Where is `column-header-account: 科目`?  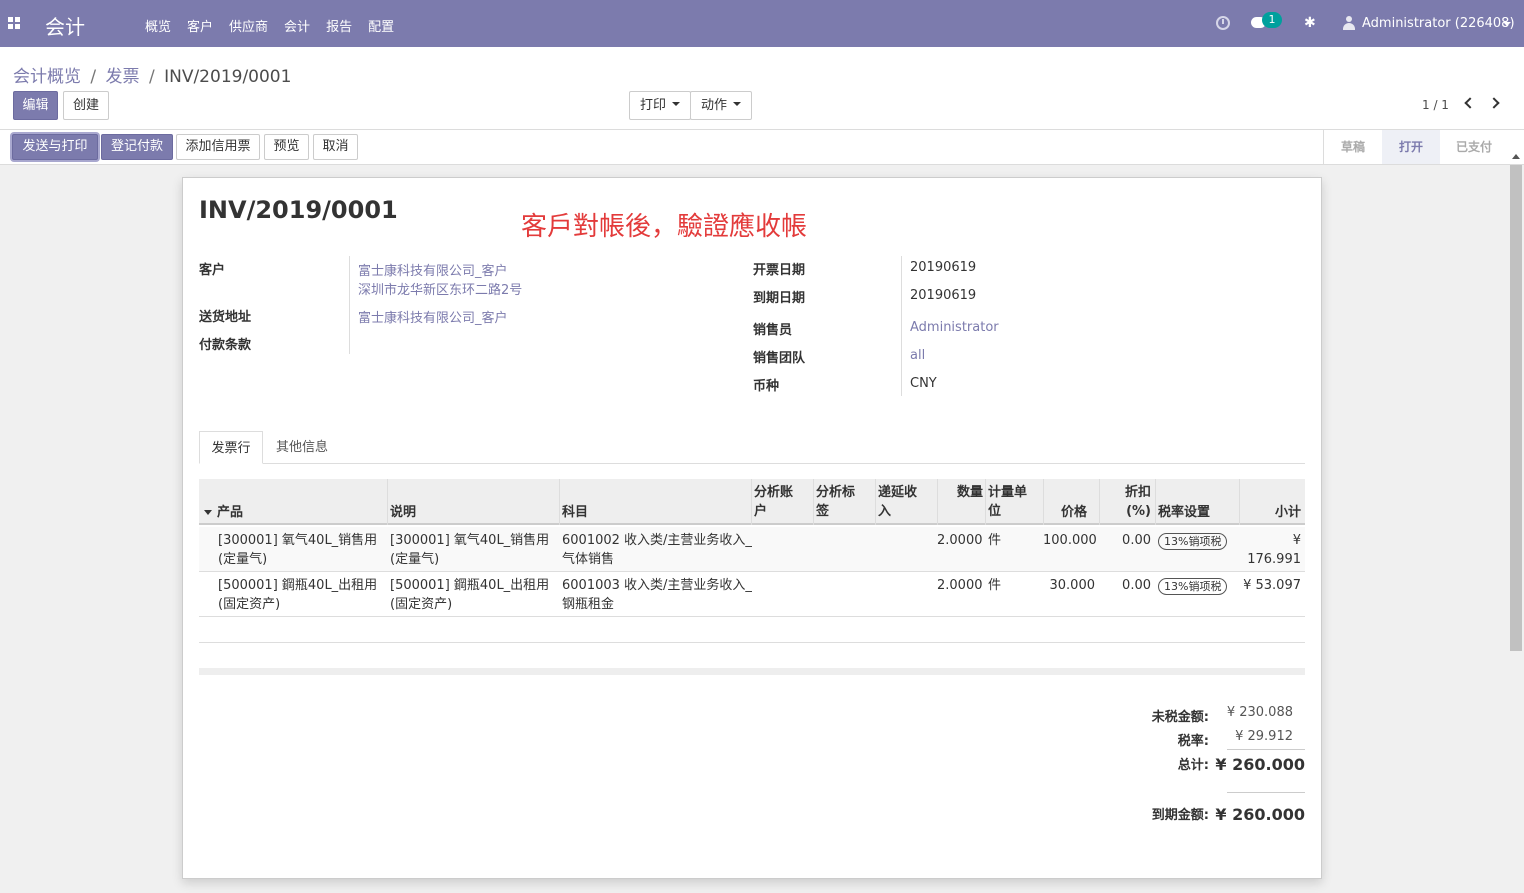 column-header-account: 科目 is located at coordinates (655, 502).